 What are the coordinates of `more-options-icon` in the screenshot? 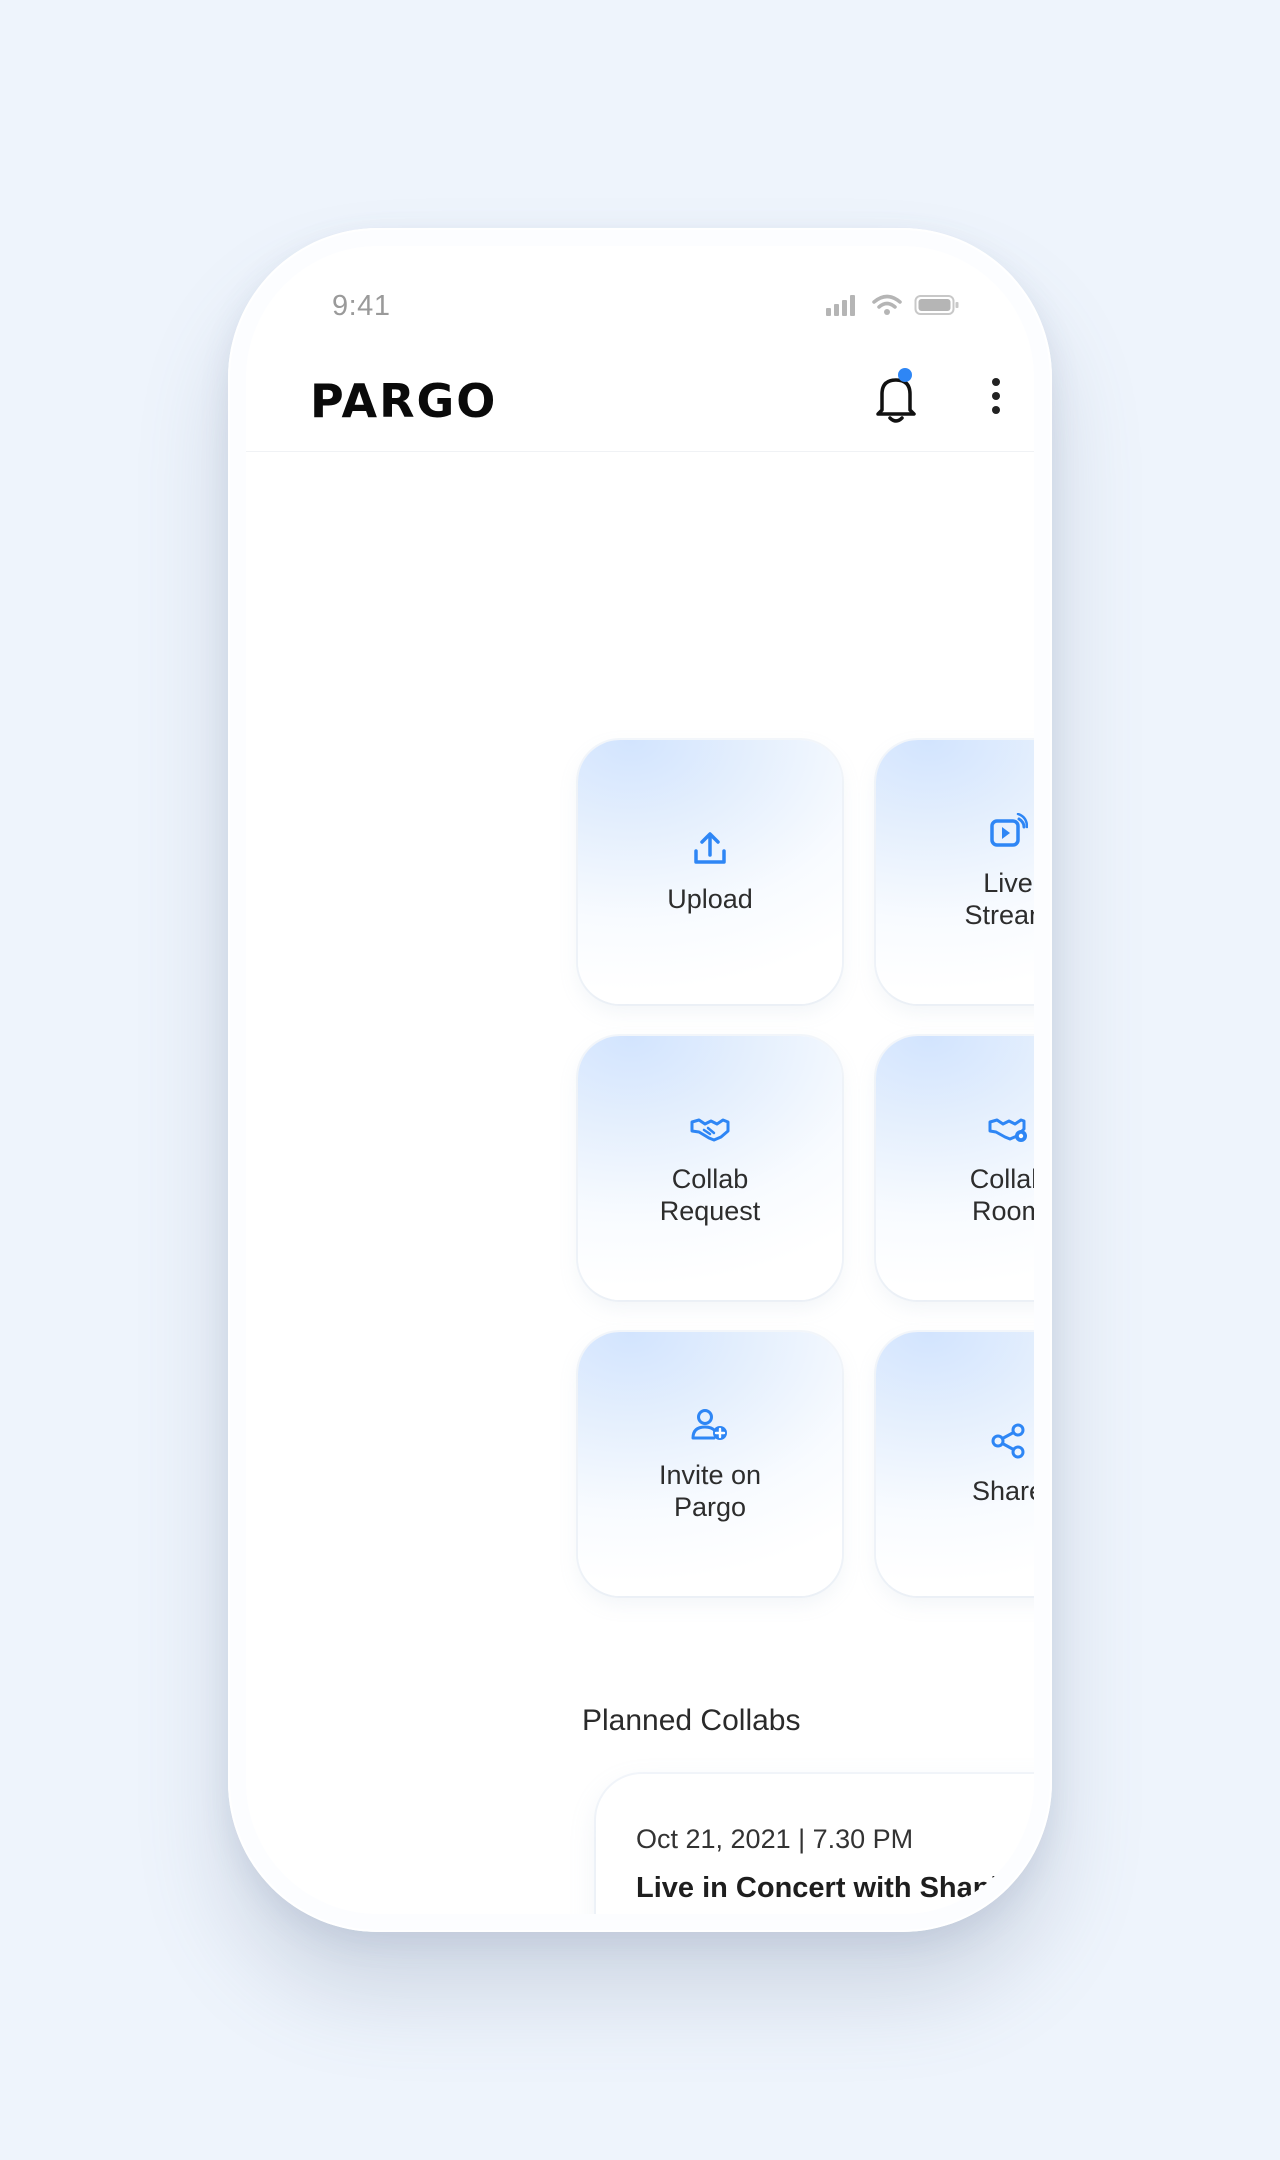 It's located at (996, 396).